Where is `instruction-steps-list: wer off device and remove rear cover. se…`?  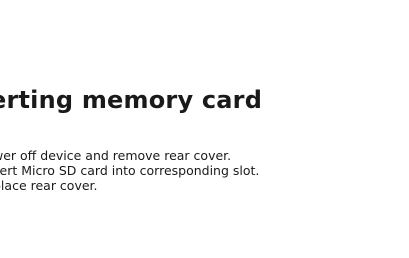
instruction-steps-list: wer off device and remove rear cover. se… is located at coordinates (129, 170).